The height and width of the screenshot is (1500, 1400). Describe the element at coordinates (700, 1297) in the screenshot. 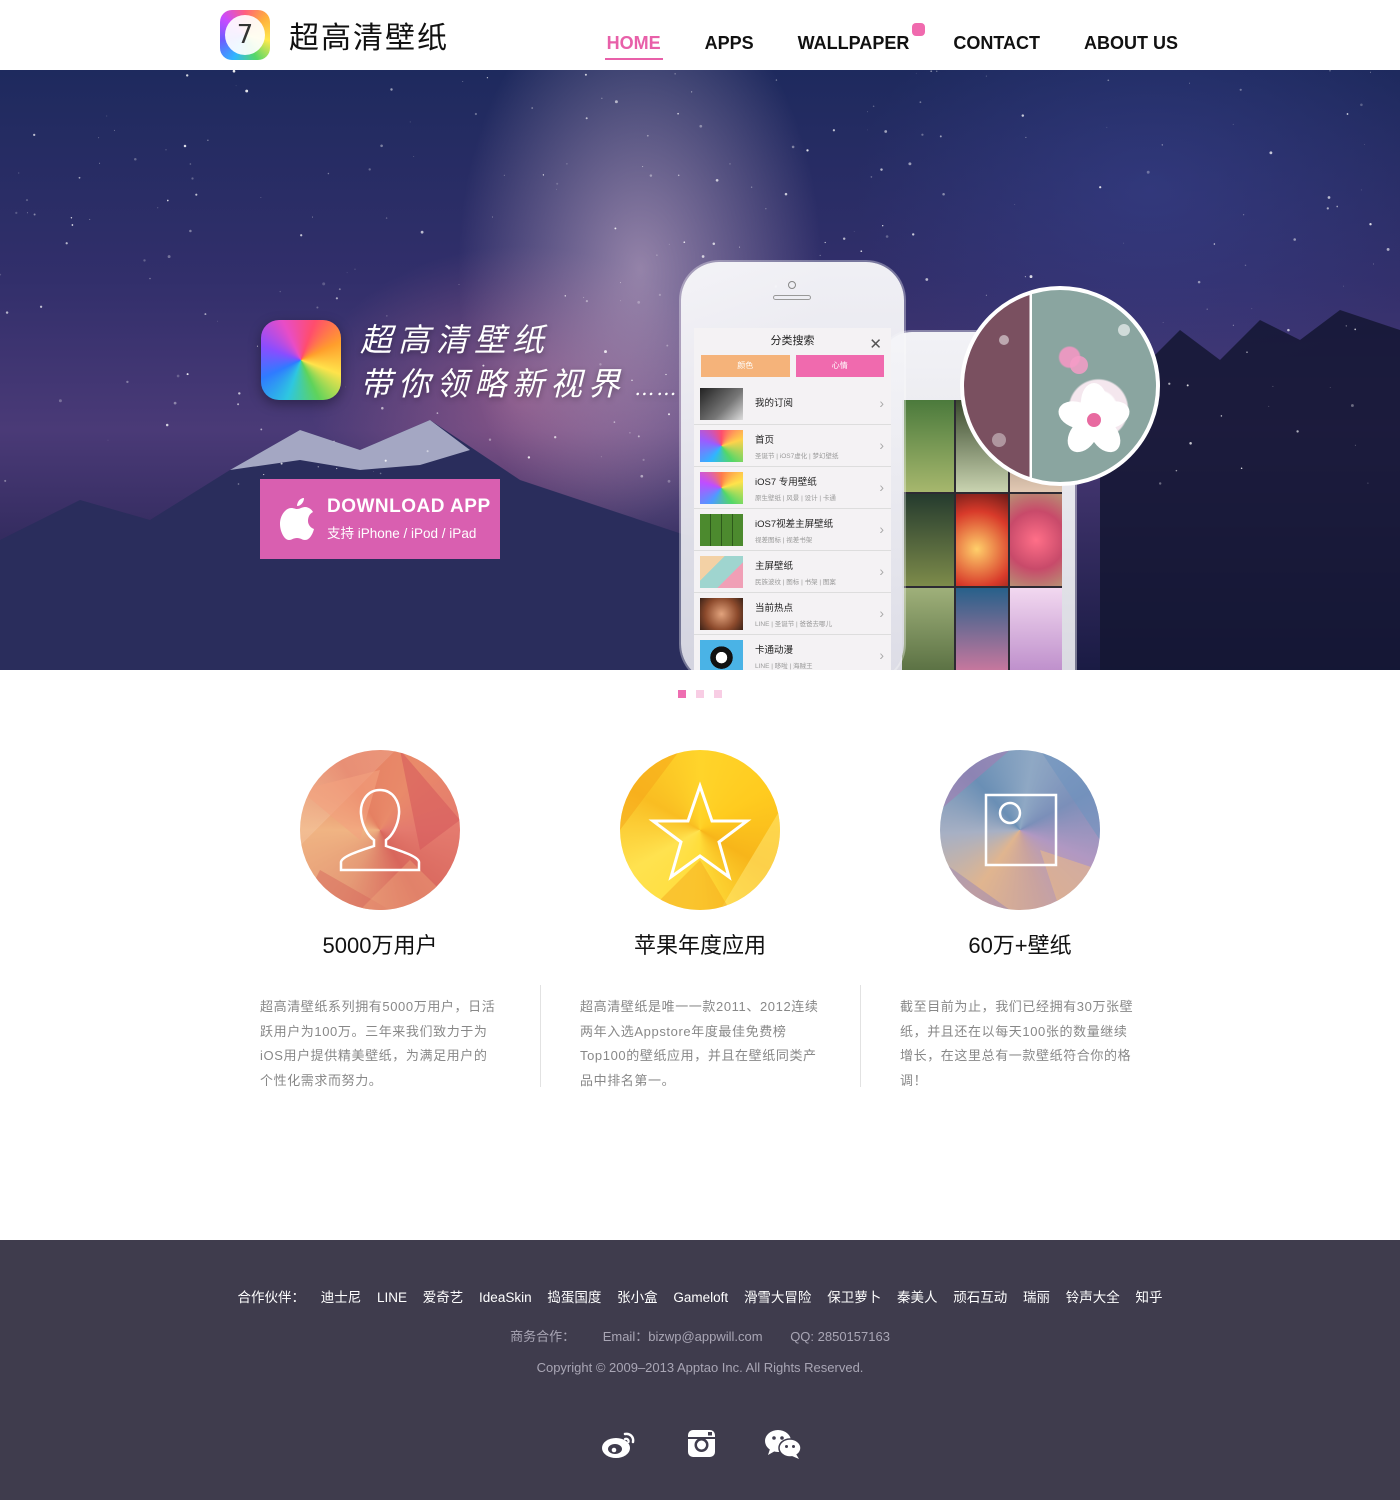

I see `partner-link: Gameloft` at that location.